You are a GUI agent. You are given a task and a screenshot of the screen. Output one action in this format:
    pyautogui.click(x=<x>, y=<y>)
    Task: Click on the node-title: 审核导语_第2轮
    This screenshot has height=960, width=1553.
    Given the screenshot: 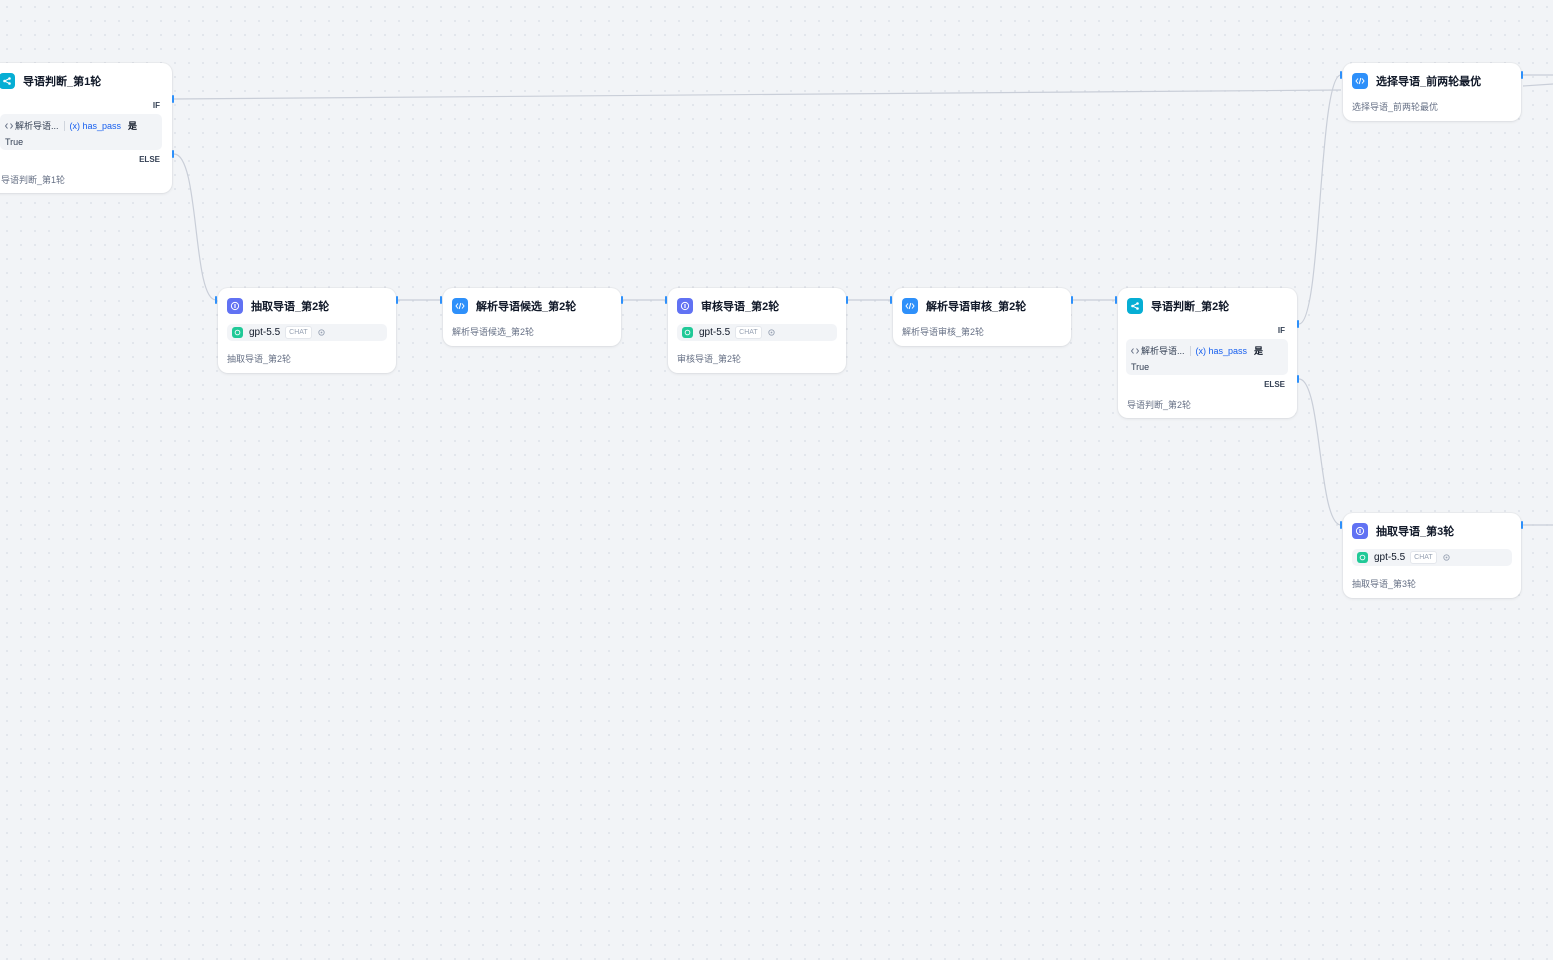 What is the action you would take?
    pyautogui.click(x=740, y=307)
    